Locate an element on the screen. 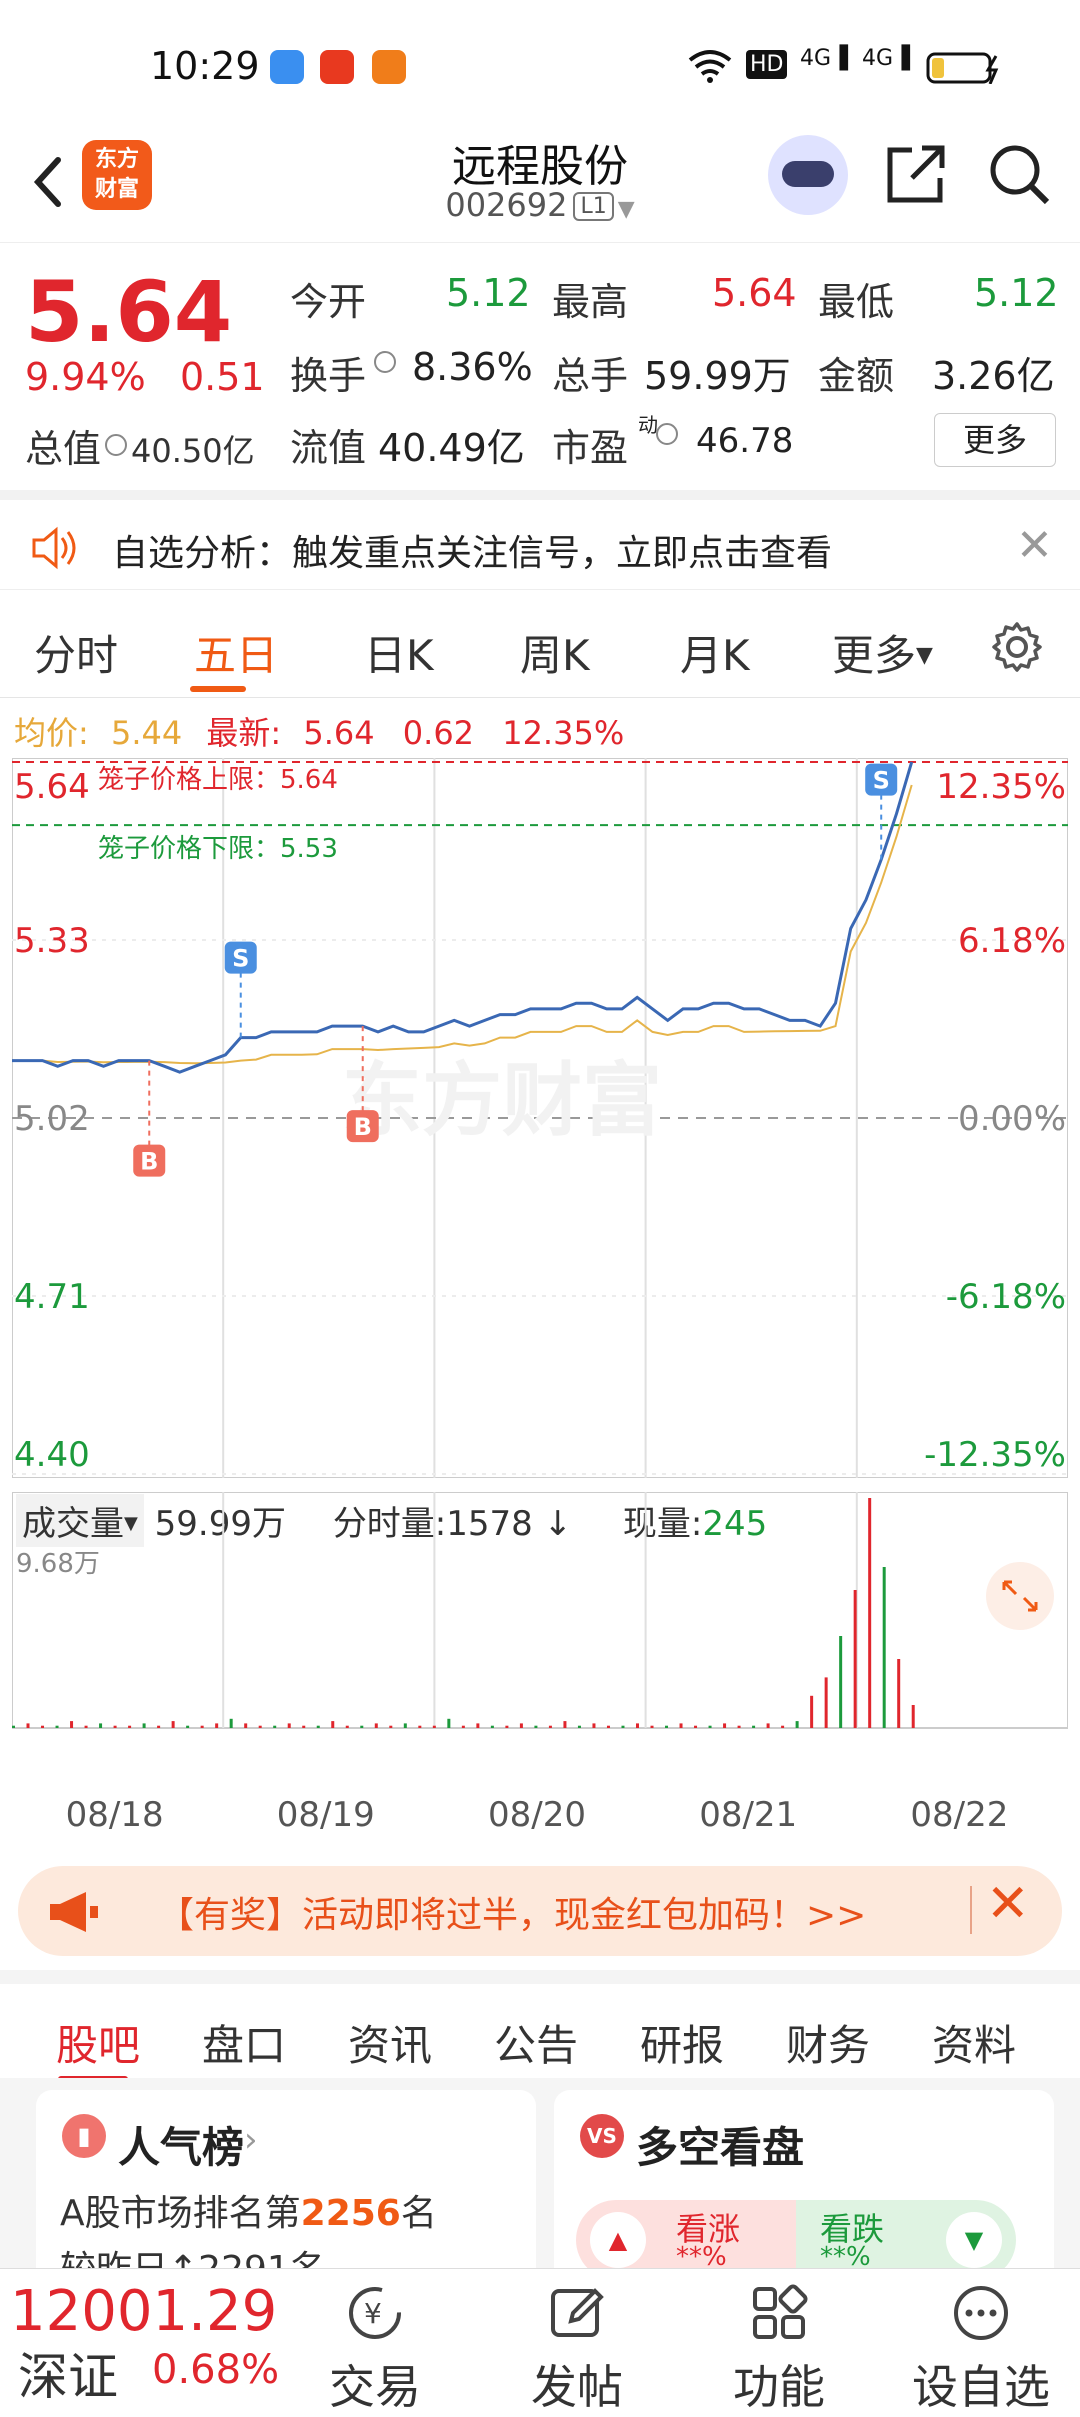 This screenshot has height=2417, width=1080. level-badge: L1 is located at coordinates (593, 206).